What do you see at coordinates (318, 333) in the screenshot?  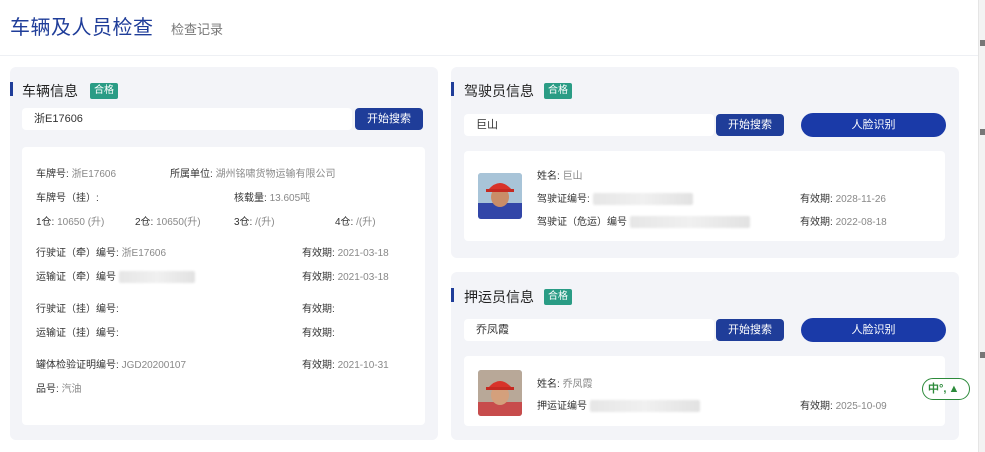 I see `transport-trailer-expiry: 有效期:` at bounding box center [318, 333].